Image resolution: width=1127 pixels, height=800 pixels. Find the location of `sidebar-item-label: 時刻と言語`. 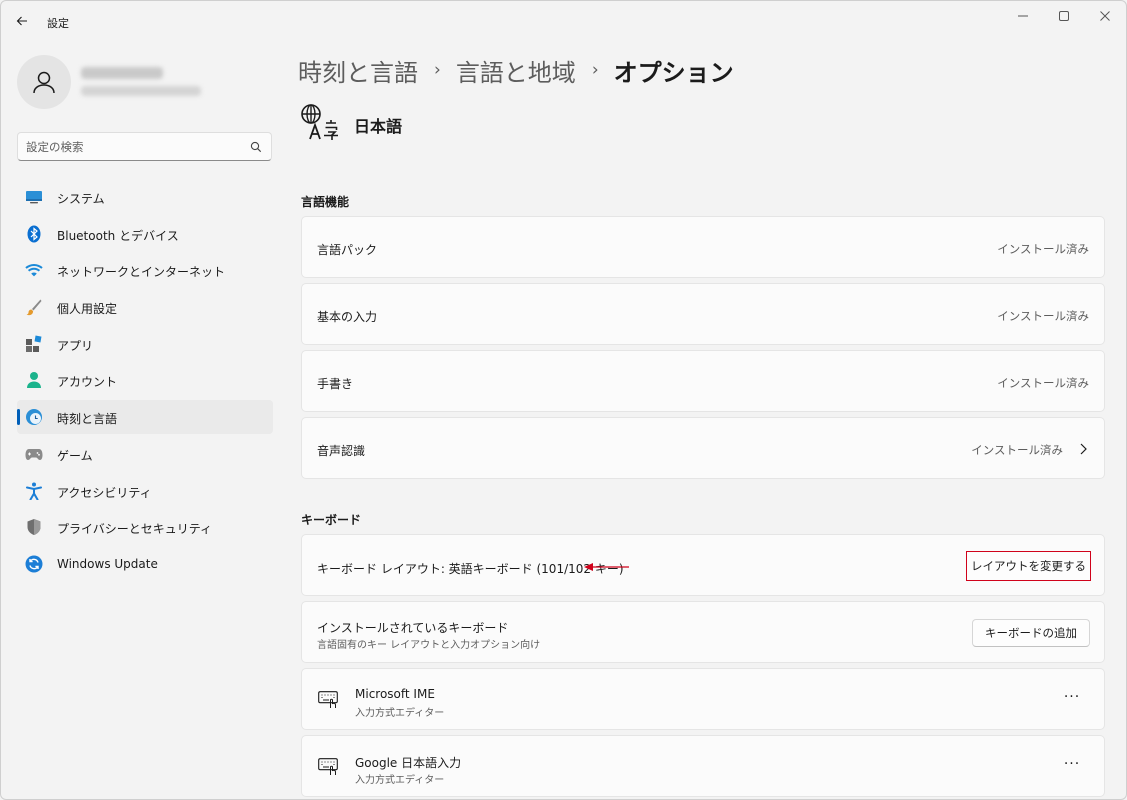

sidebar-item-label: 時刻と言語 is located at coordinates (87, 419).